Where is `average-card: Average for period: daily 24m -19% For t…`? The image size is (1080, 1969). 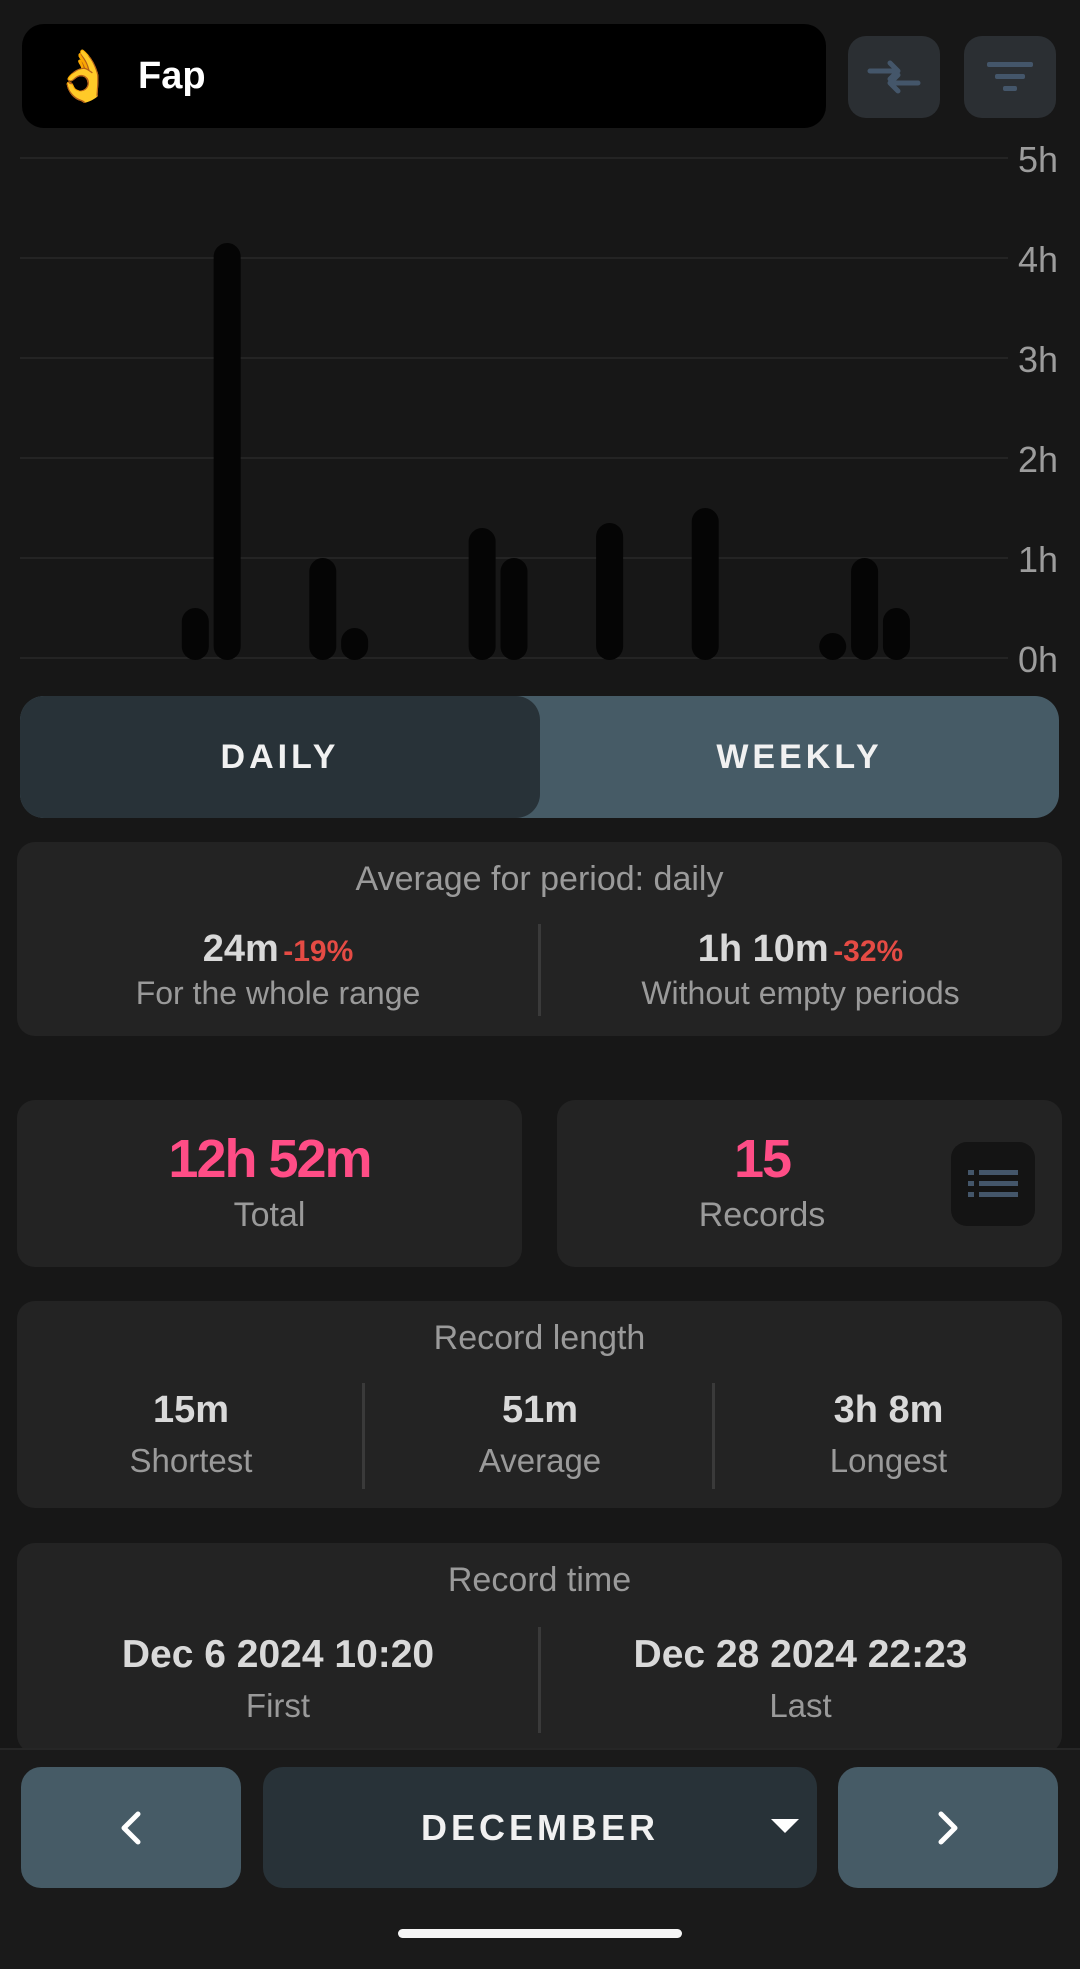 average-card: Average for period: daily 24m -19% For t… is located at coordinates (539, 939).